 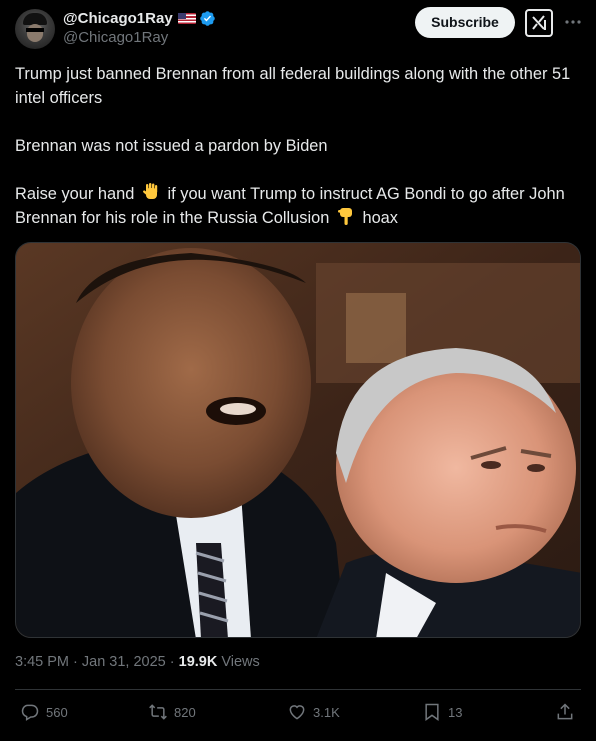 What do you see at coordinates (57, 712) in the screenshot?
I see `reply-count: 560` at bounding box center [57, 712].